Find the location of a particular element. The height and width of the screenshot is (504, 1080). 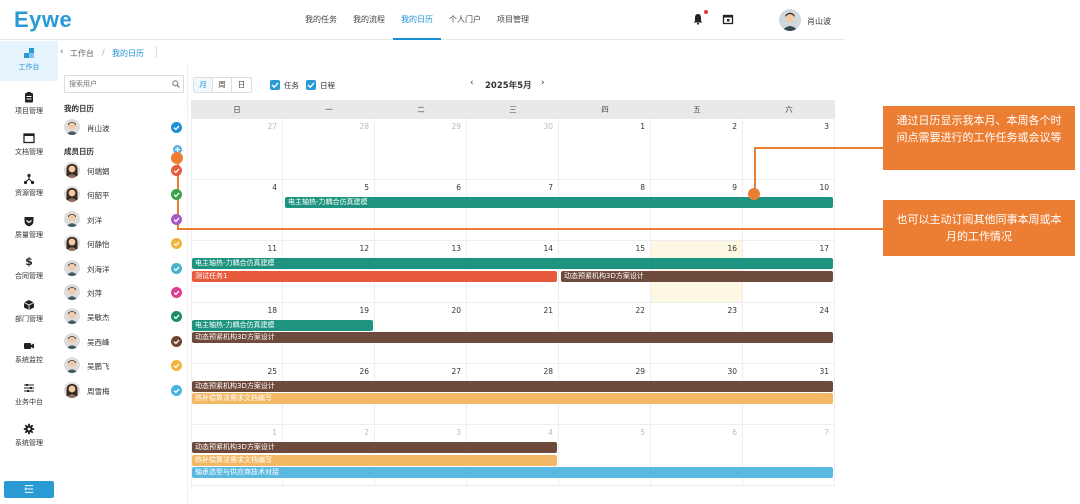

calendar-event: 测试任务1 is located at coordinates (374, 276).